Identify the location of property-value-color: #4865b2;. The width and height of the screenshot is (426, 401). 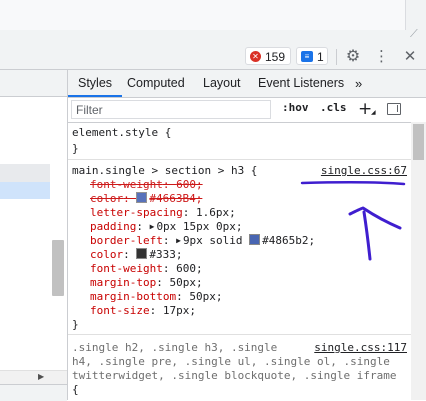
(289, 240).